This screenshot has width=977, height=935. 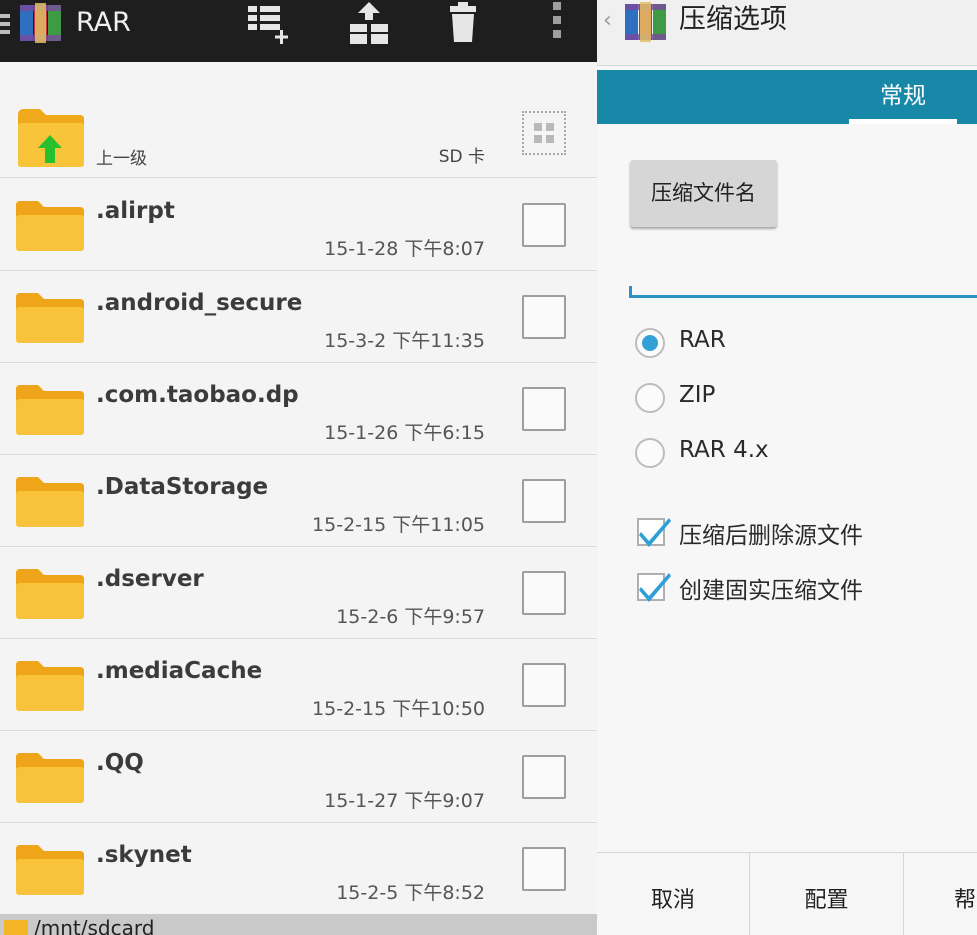 What do you see at coordinates (298, 685) in the screenshot?
I see `file-row: .mediaCache 15-2-15 下午10:50` at bounding box center [298, 685].